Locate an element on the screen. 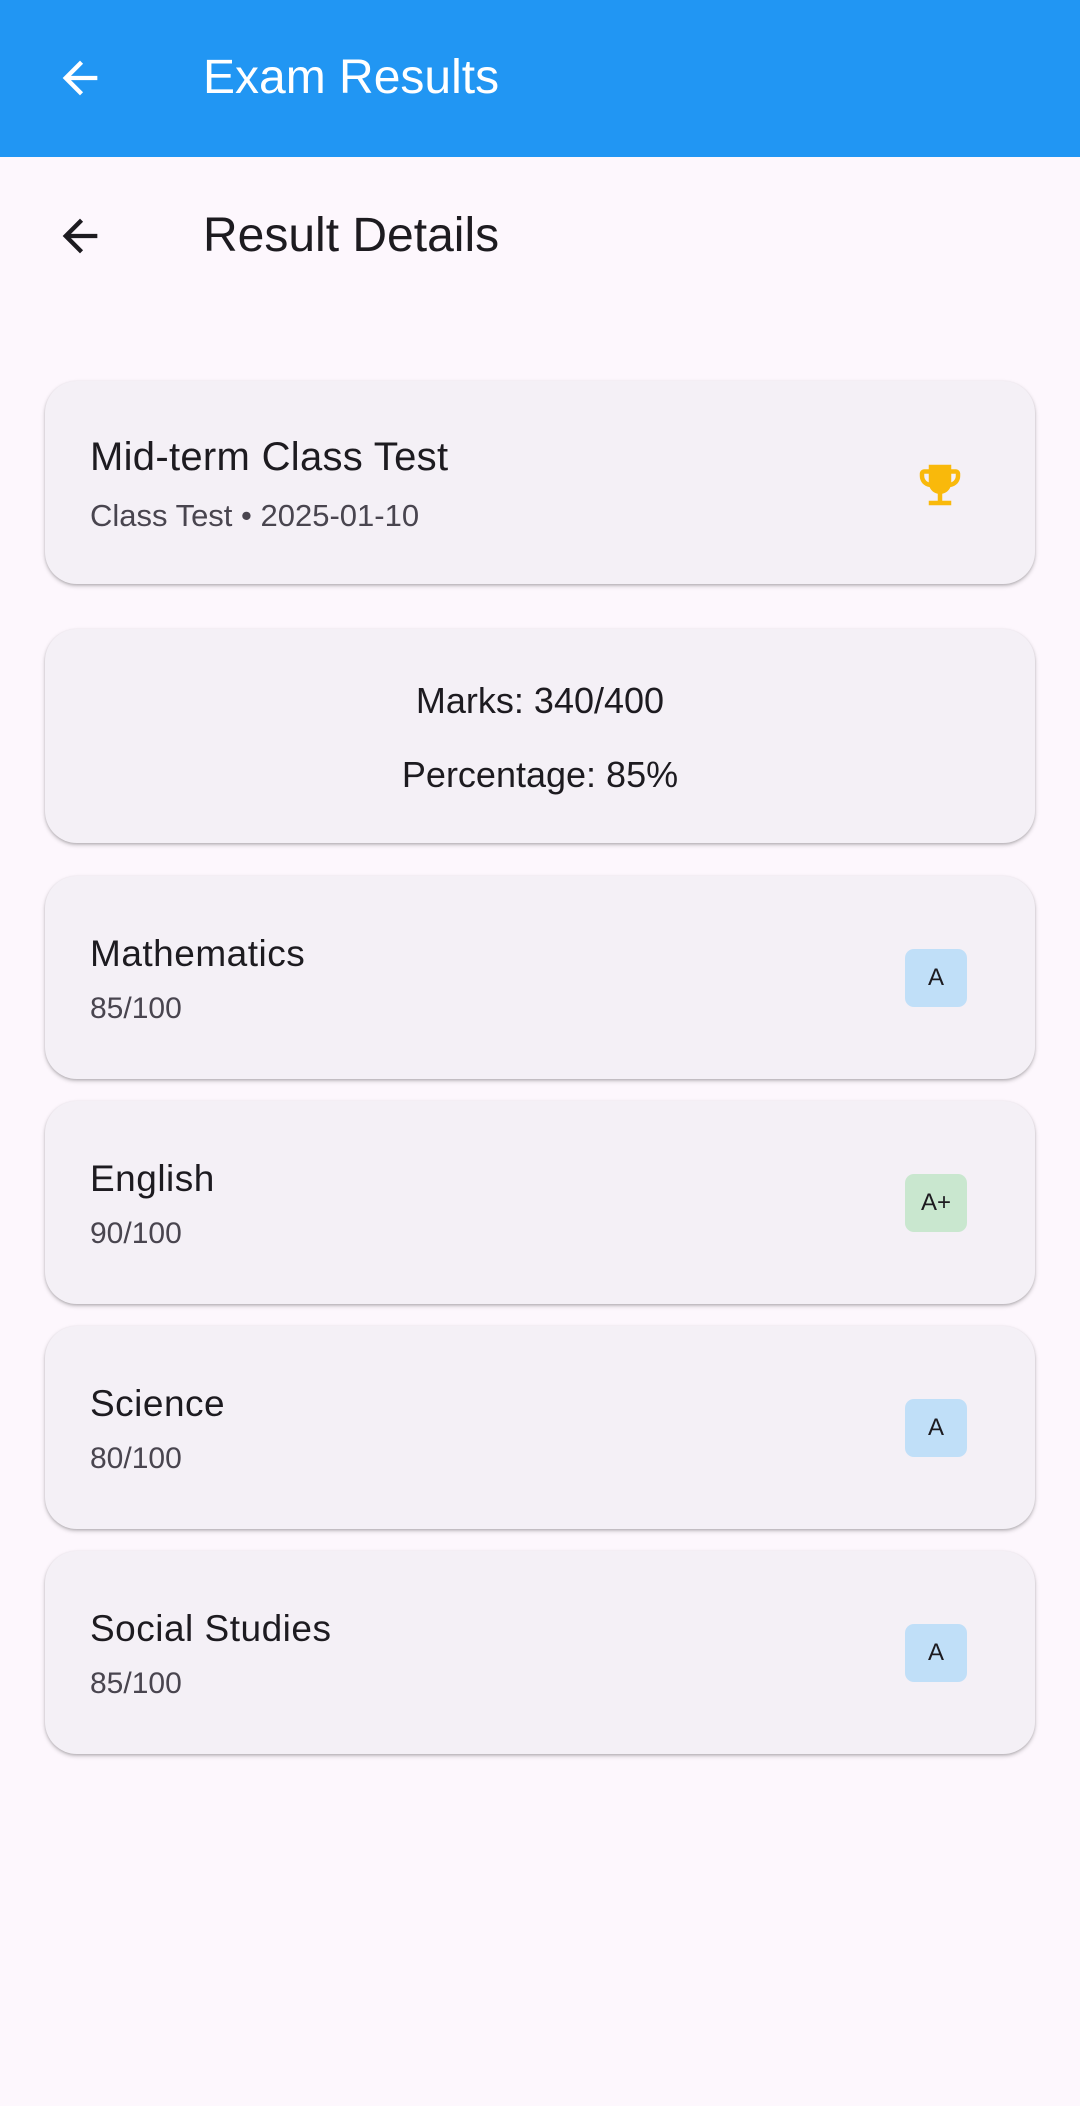 The height and width of the screenshot is (2106, 1080). subject-card-social-studies: Social Studies 85/100 A is located at coordinates (540, 1652).